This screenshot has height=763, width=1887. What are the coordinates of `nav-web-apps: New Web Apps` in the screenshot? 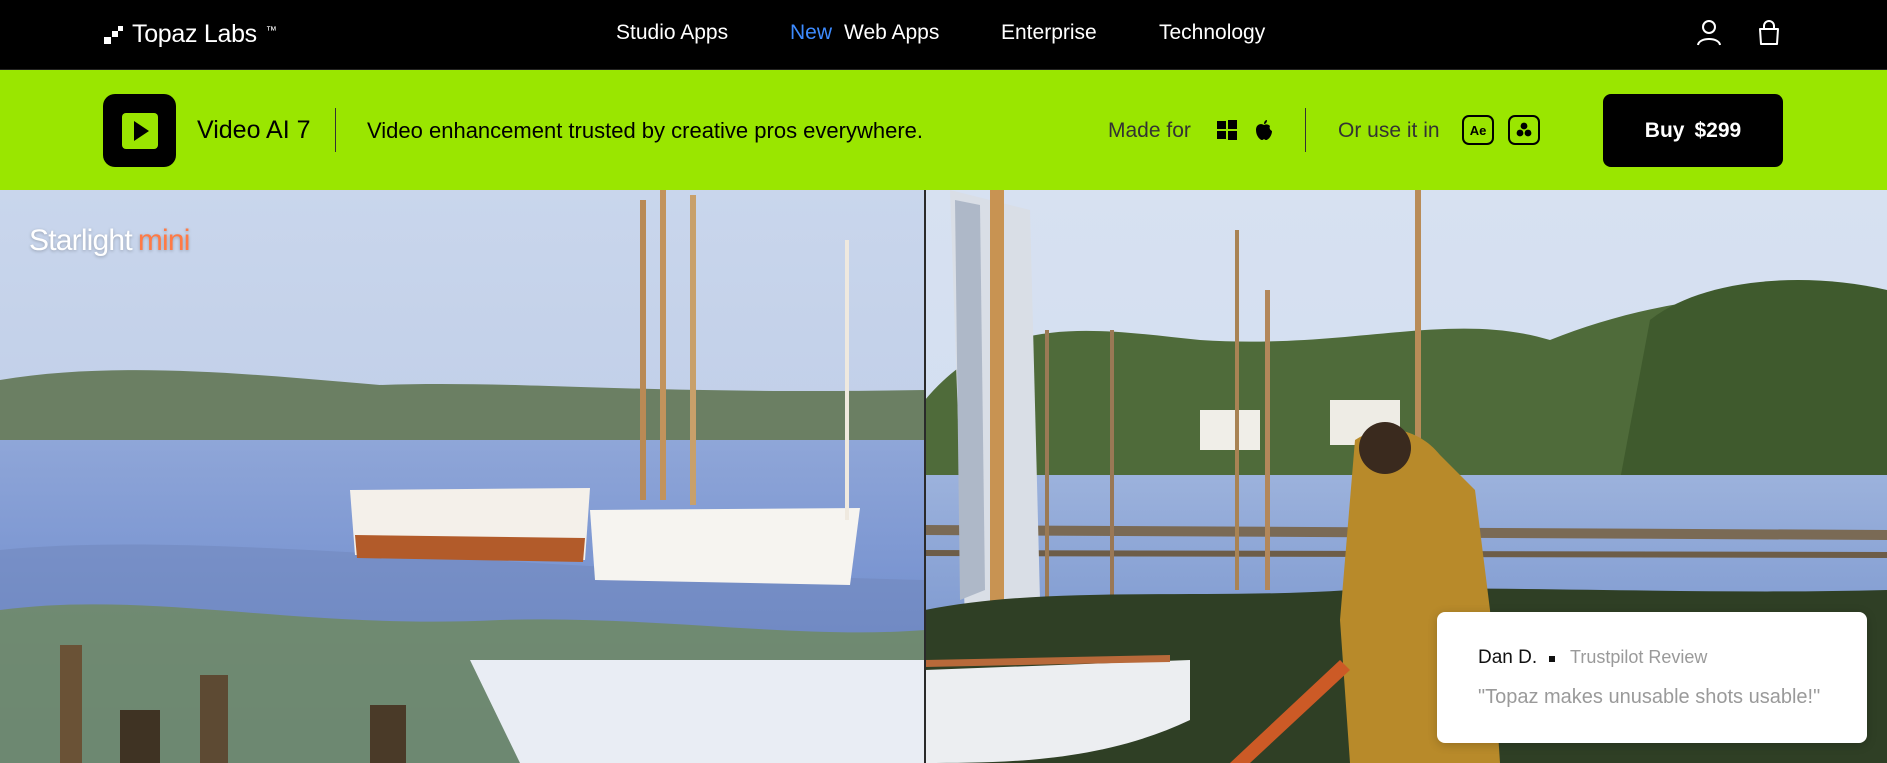 It's located at (864, 33).